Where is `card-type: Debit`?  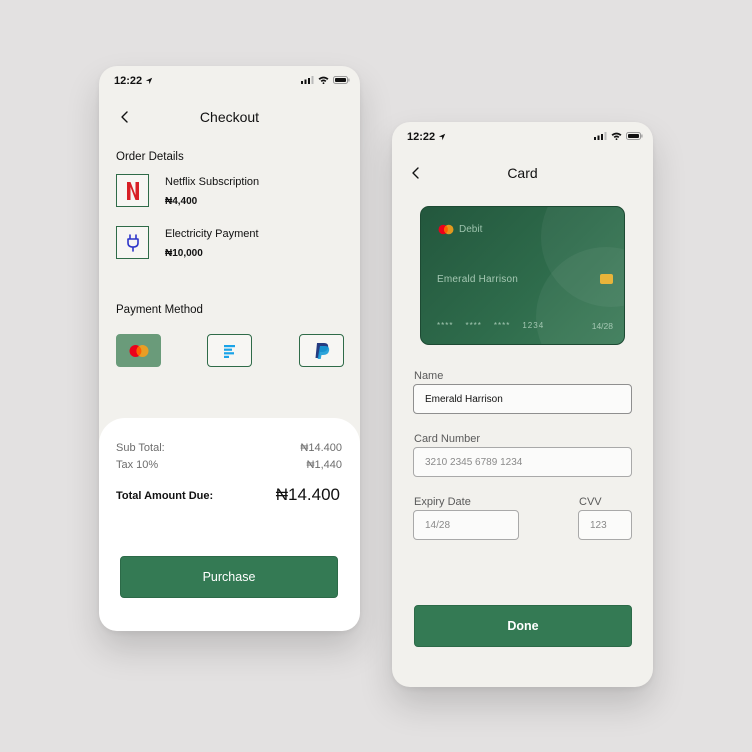
card-type: Debit is located at coordinates (471, 229).